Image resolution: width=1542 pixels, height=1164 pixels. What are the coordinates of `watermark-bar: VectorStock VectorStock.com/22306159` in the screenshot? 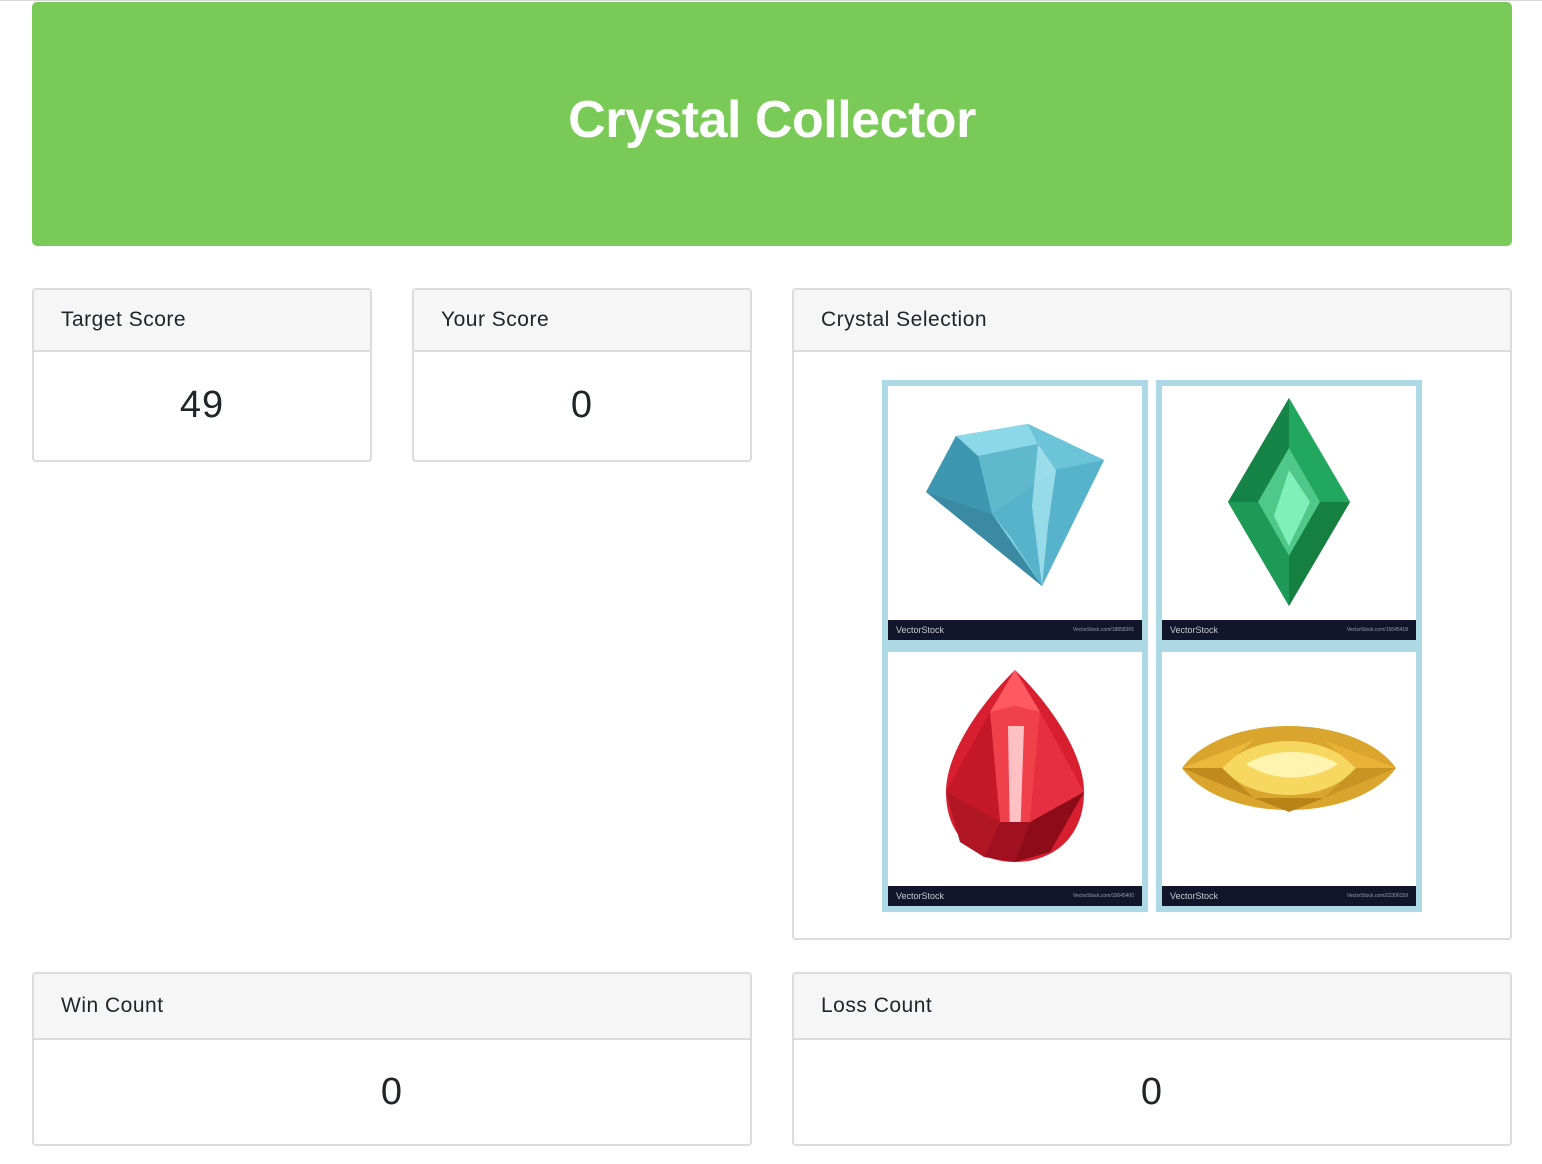 It's located at (1289, 896).